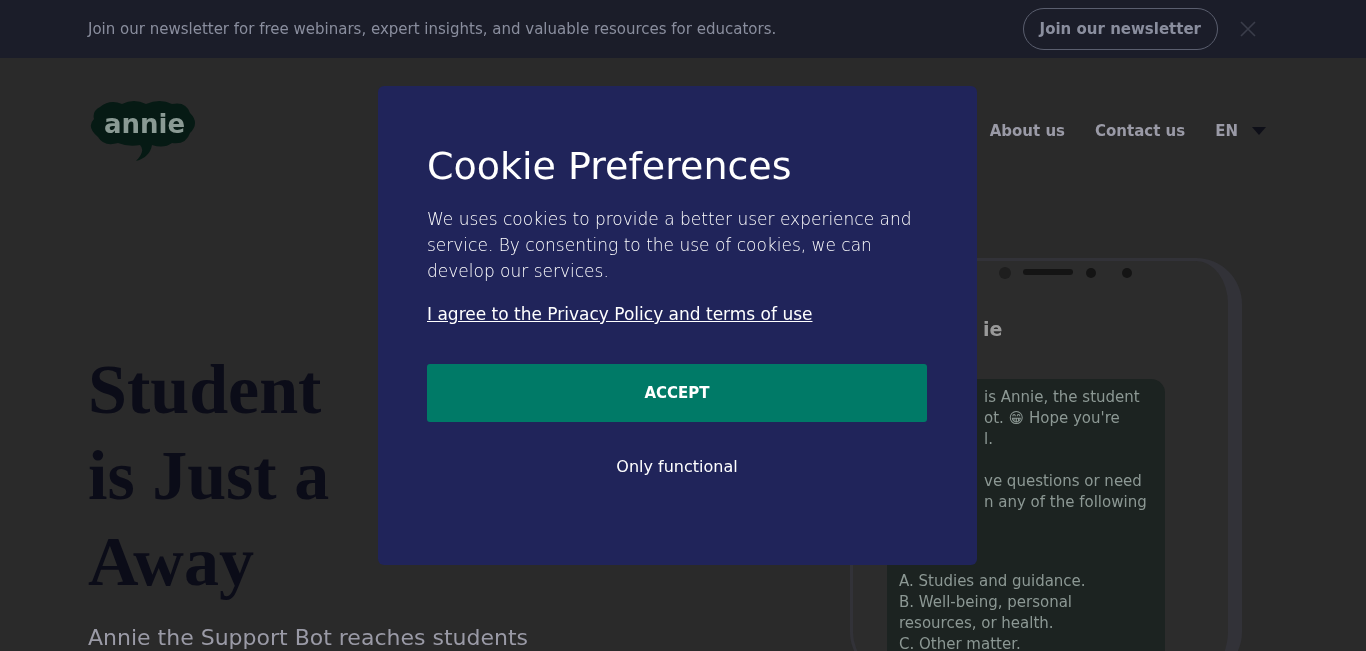 This screenshot has height=651, width=1366. I want to click on chat-text: l., so click(988, 439).